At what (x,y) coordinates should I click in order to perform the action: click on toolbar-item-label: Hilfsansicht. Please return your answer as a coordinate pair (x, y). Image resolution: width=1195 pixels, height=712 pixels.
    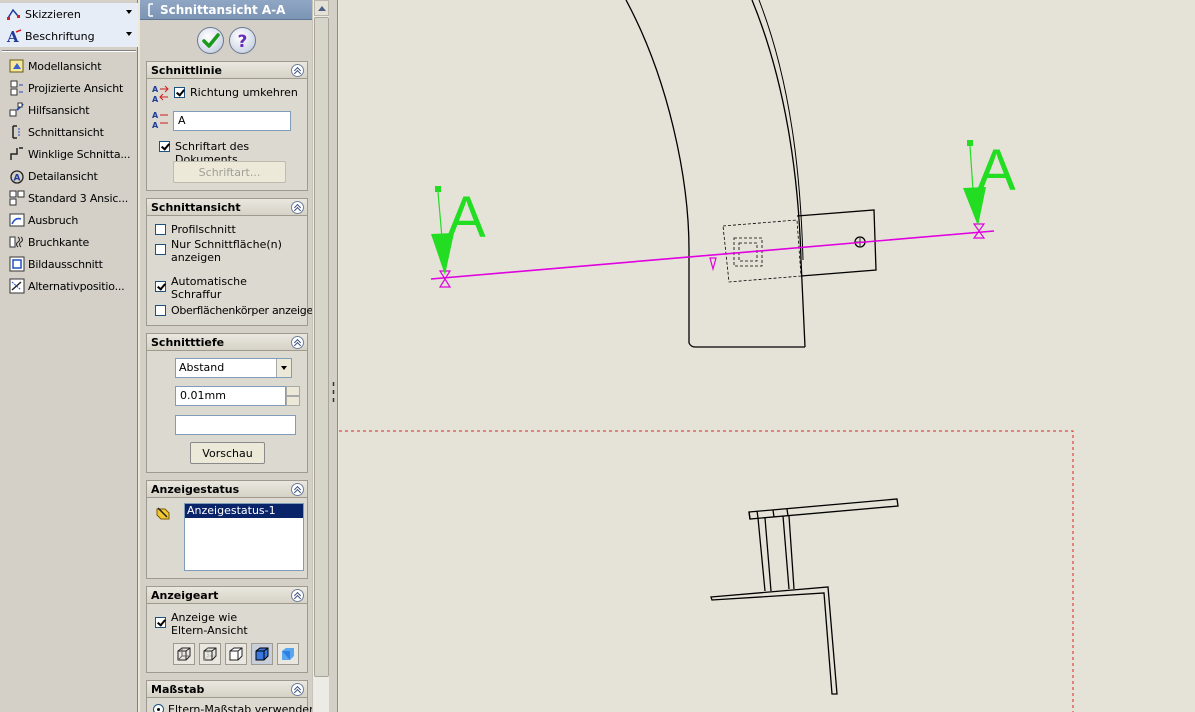
    Looking at the image, I should click on (59, 110).